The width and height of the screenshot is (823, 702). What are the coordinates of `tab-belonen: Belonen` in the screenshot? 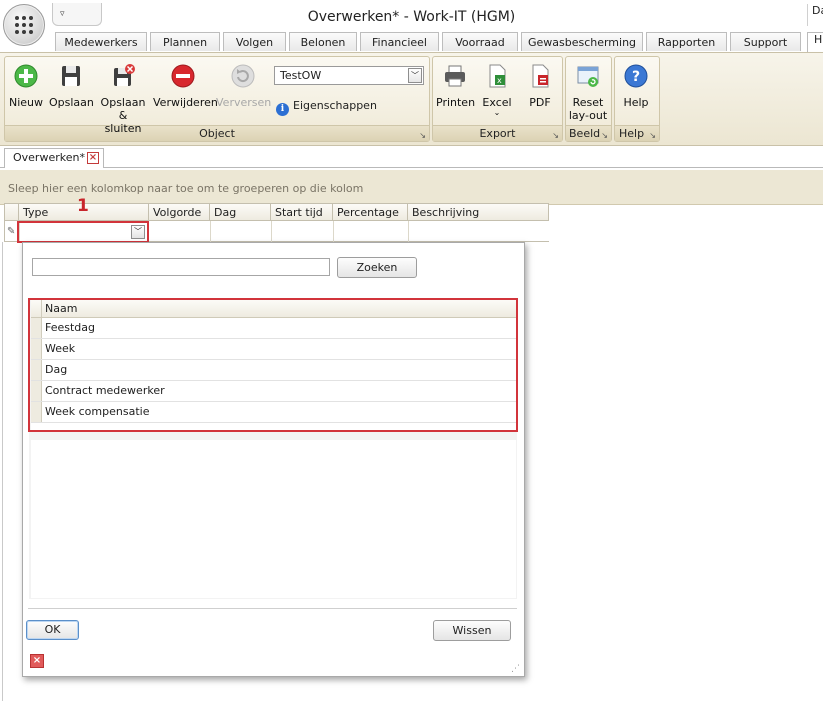 It's located at (323, 41).